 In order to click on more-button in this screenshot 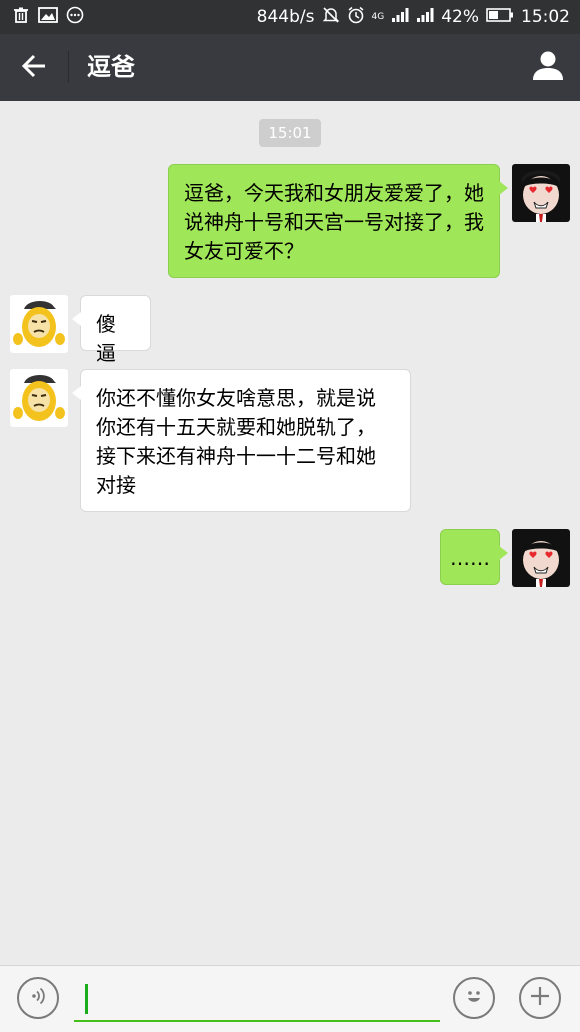, I will do `click(540, 998)`.